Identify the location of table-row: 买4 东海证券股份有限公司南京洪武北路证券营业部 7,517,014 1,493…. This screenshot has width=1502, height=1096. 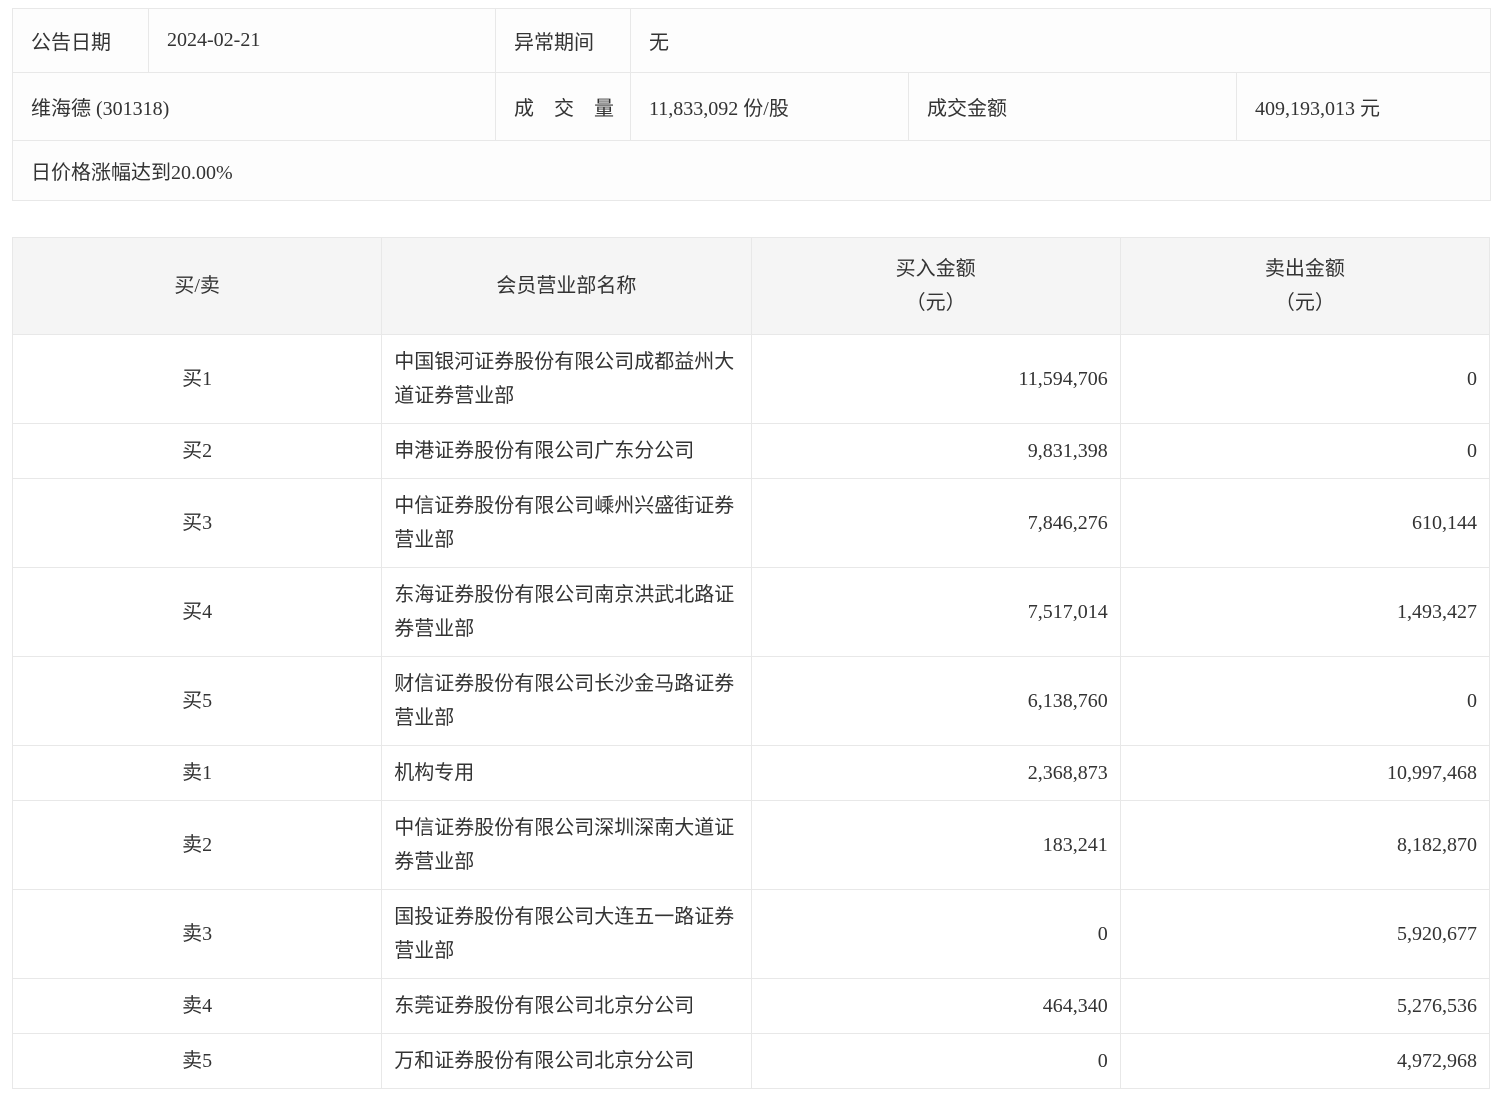
(751, 612).